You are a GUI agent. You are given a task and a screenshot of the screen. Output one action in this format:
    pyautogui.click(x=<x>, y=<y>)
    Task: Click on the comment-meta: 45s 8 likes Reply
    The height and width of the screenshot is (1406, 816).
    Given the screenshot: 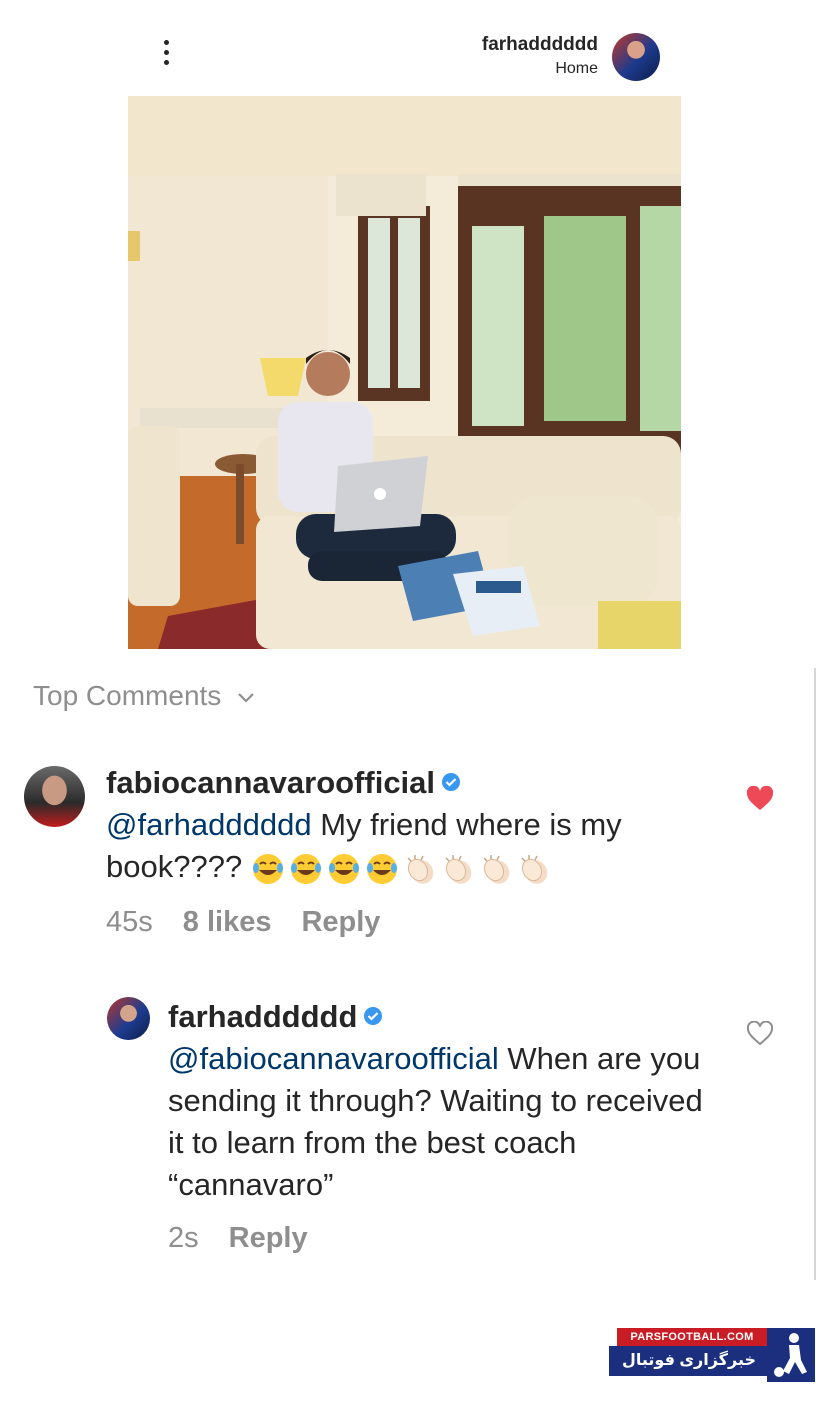 What is the action you would take?
    pyautogui.click(x=258, y=922)
    